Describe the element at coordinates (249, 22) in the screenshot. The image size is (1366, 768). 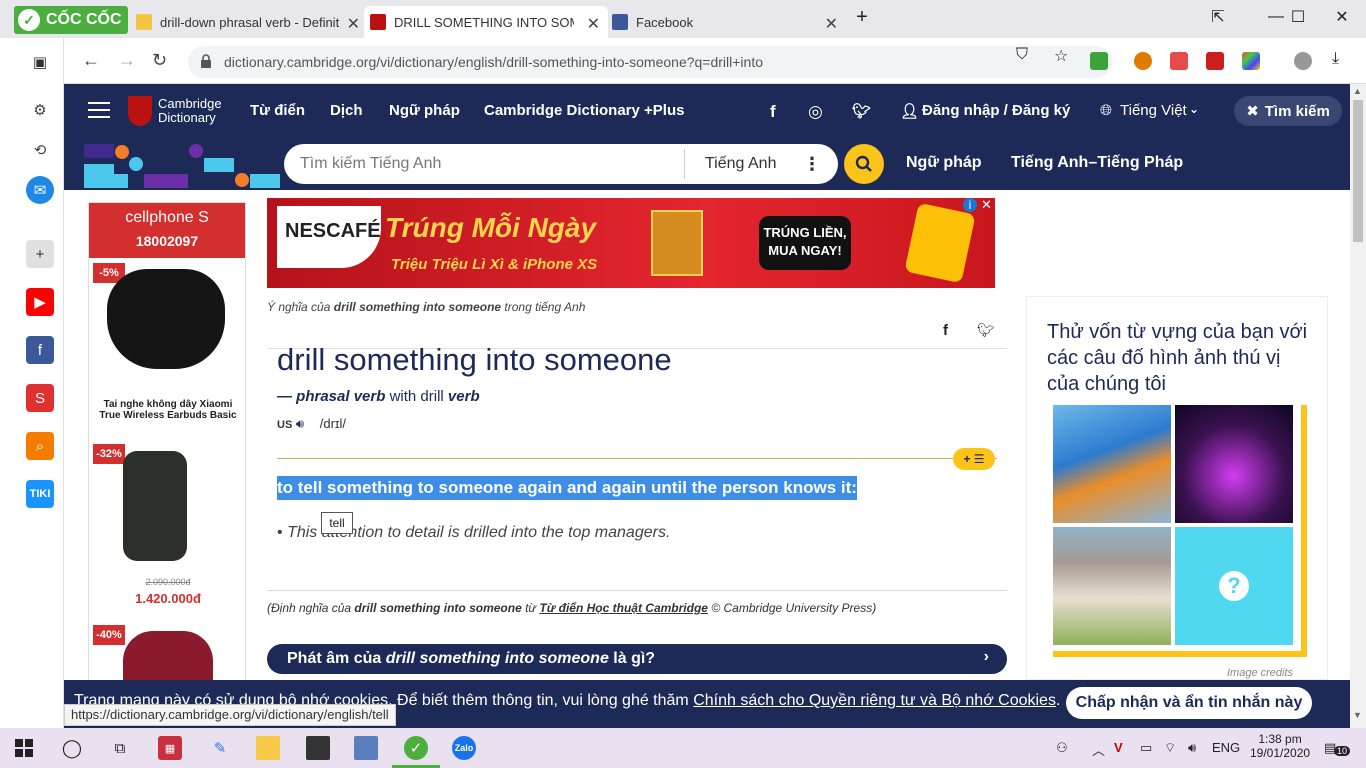
I see `tab-drill-down: drill-down phrasal verb - Definitio ✕` at that location.